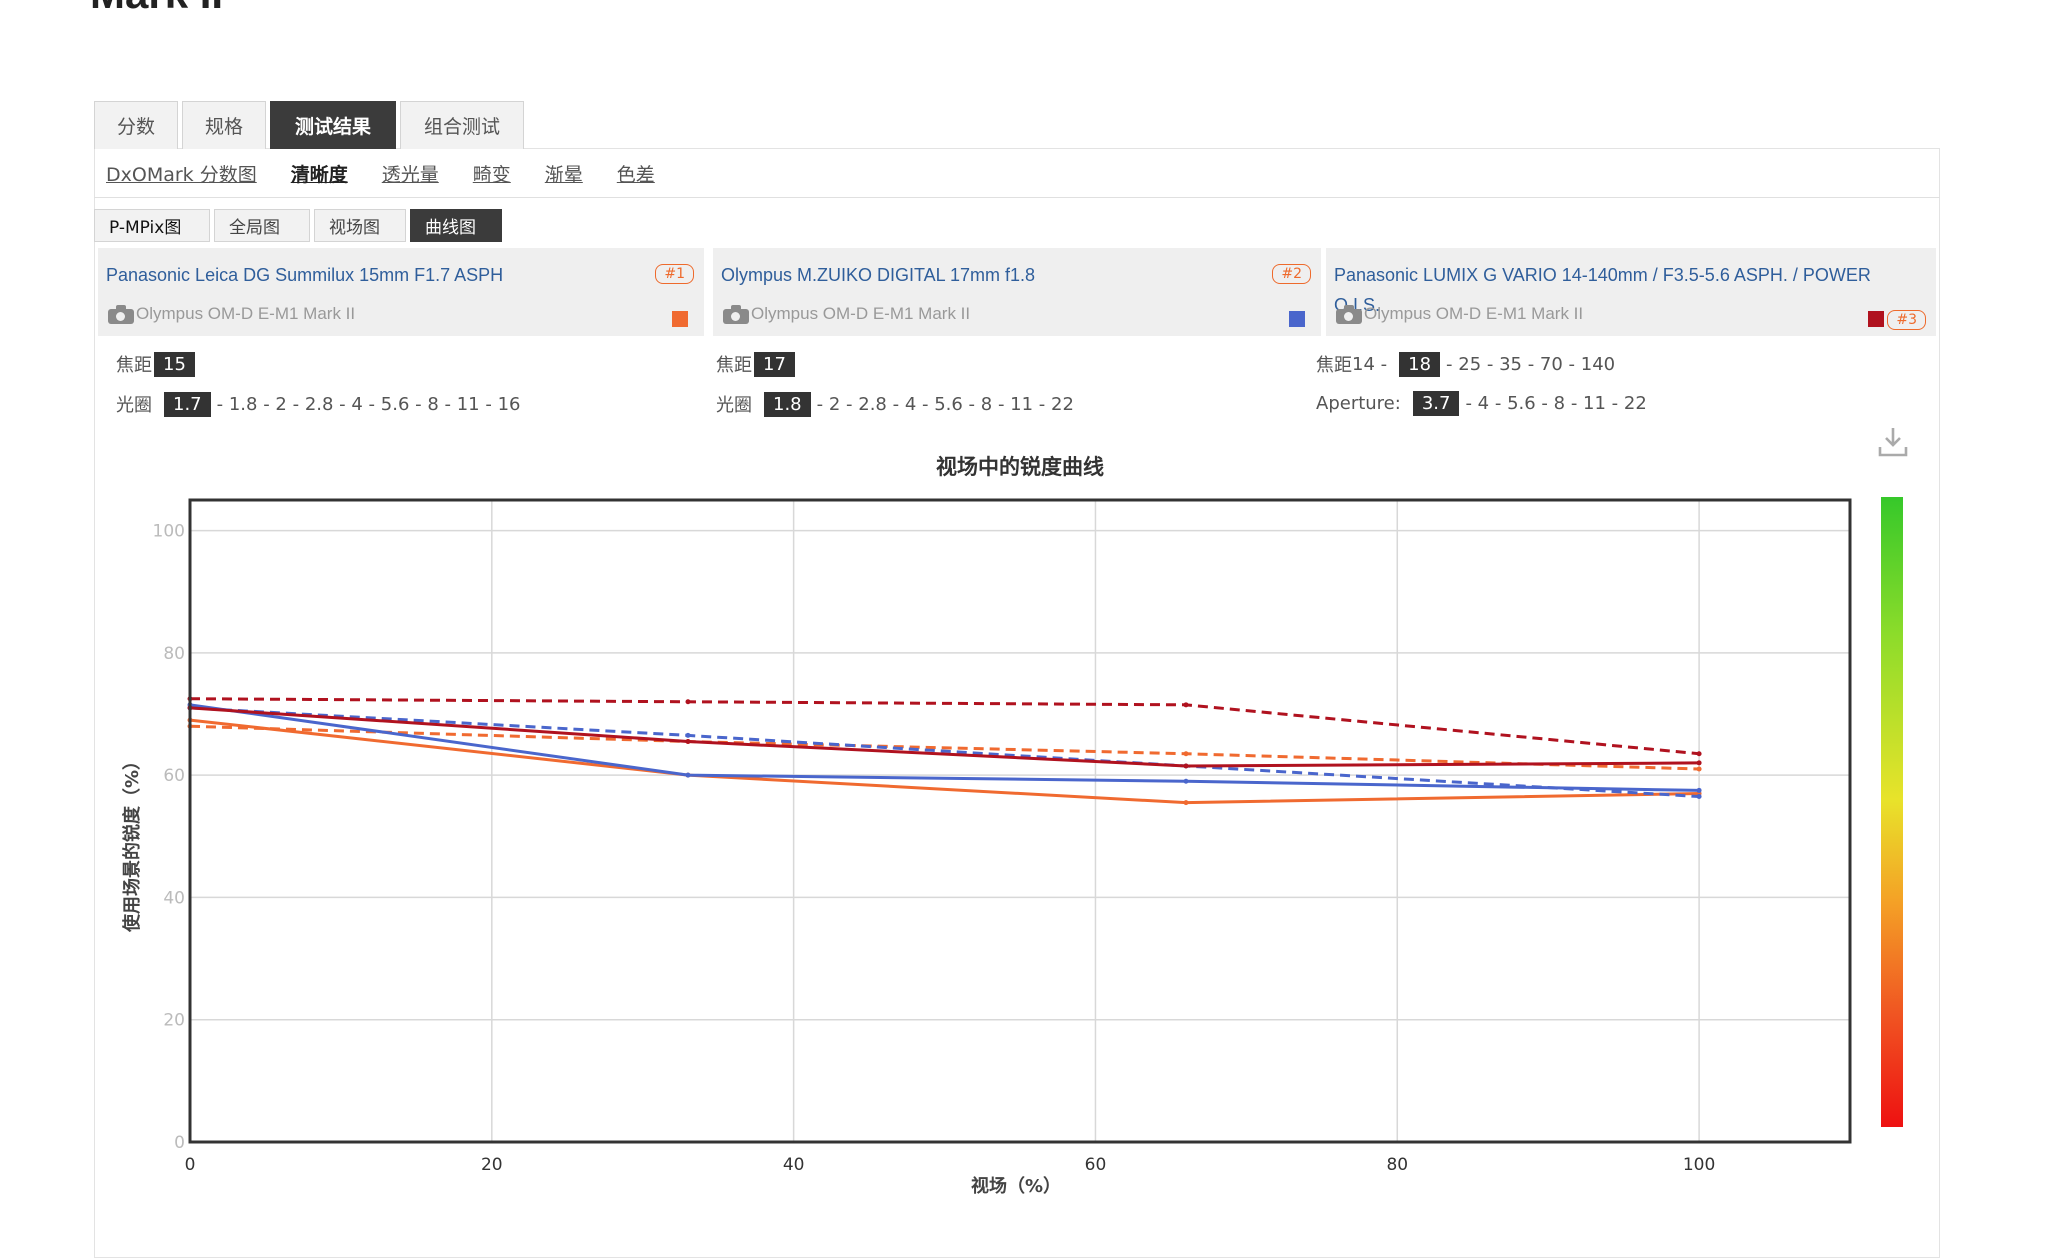 The width and height of the screenshot is (2053, 1258). I want to click on x-tick-label: 60, so click(1096, 1165).